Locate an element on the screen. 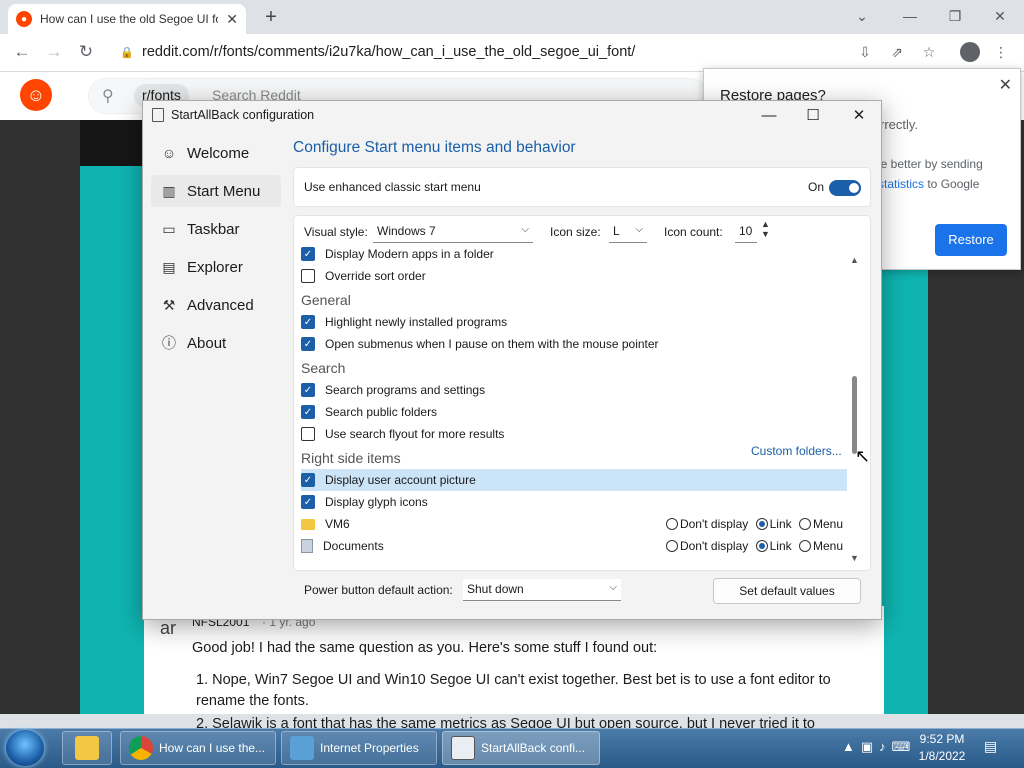 This screenshot has width=1024, height=768. visual-style-dropdown: Windows 7 ⌵ is located at coordinates (453, 232).